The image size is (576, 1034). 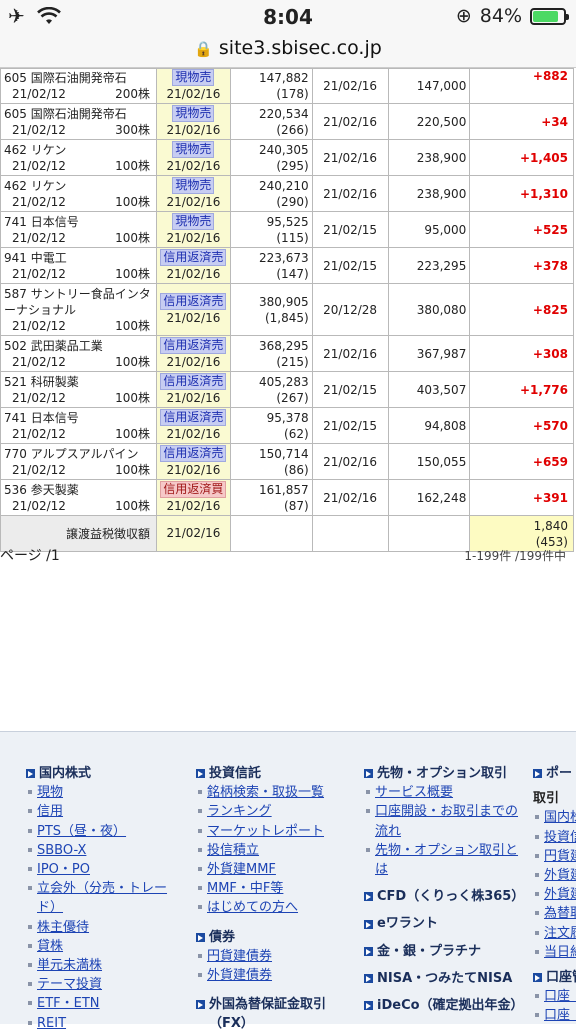 What do you see at coordinates (78, 294) in the screenshot?
I see `stock-name: 587 サントリー食品インタ` at bounding box center [78, 294].